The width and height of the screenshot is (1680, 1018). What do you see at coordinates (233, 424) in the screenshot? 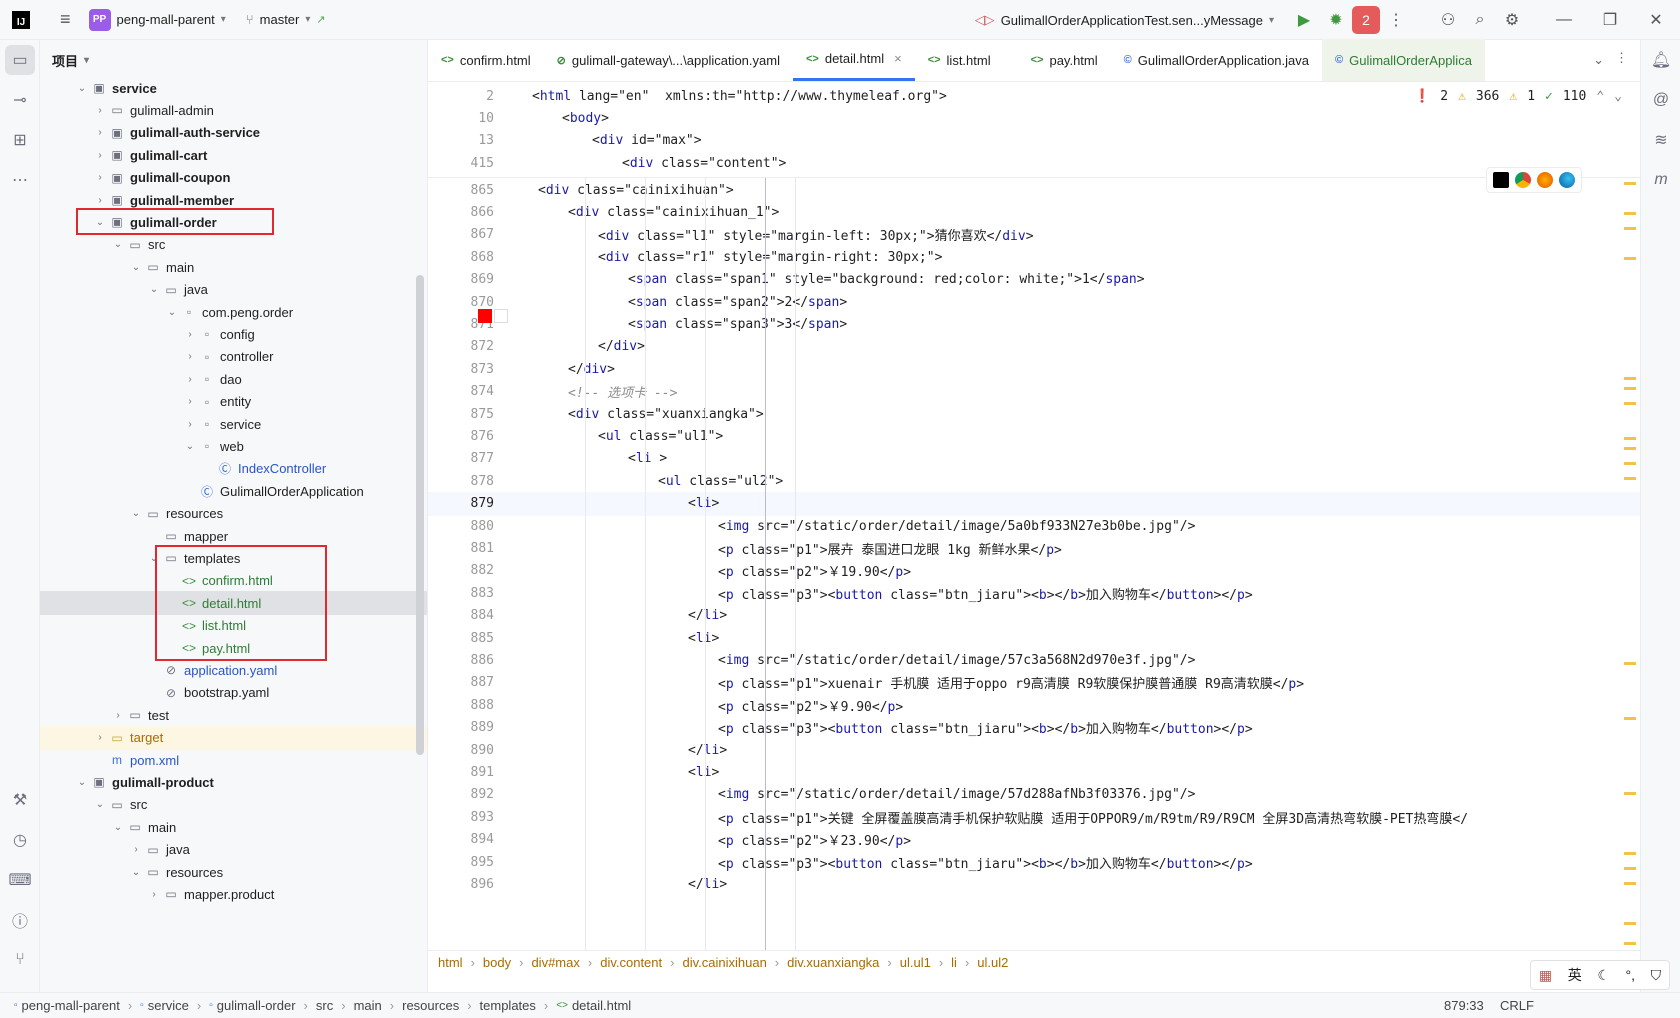
I see `tree-item: › ▫ service` at bounding box center [233, 424].